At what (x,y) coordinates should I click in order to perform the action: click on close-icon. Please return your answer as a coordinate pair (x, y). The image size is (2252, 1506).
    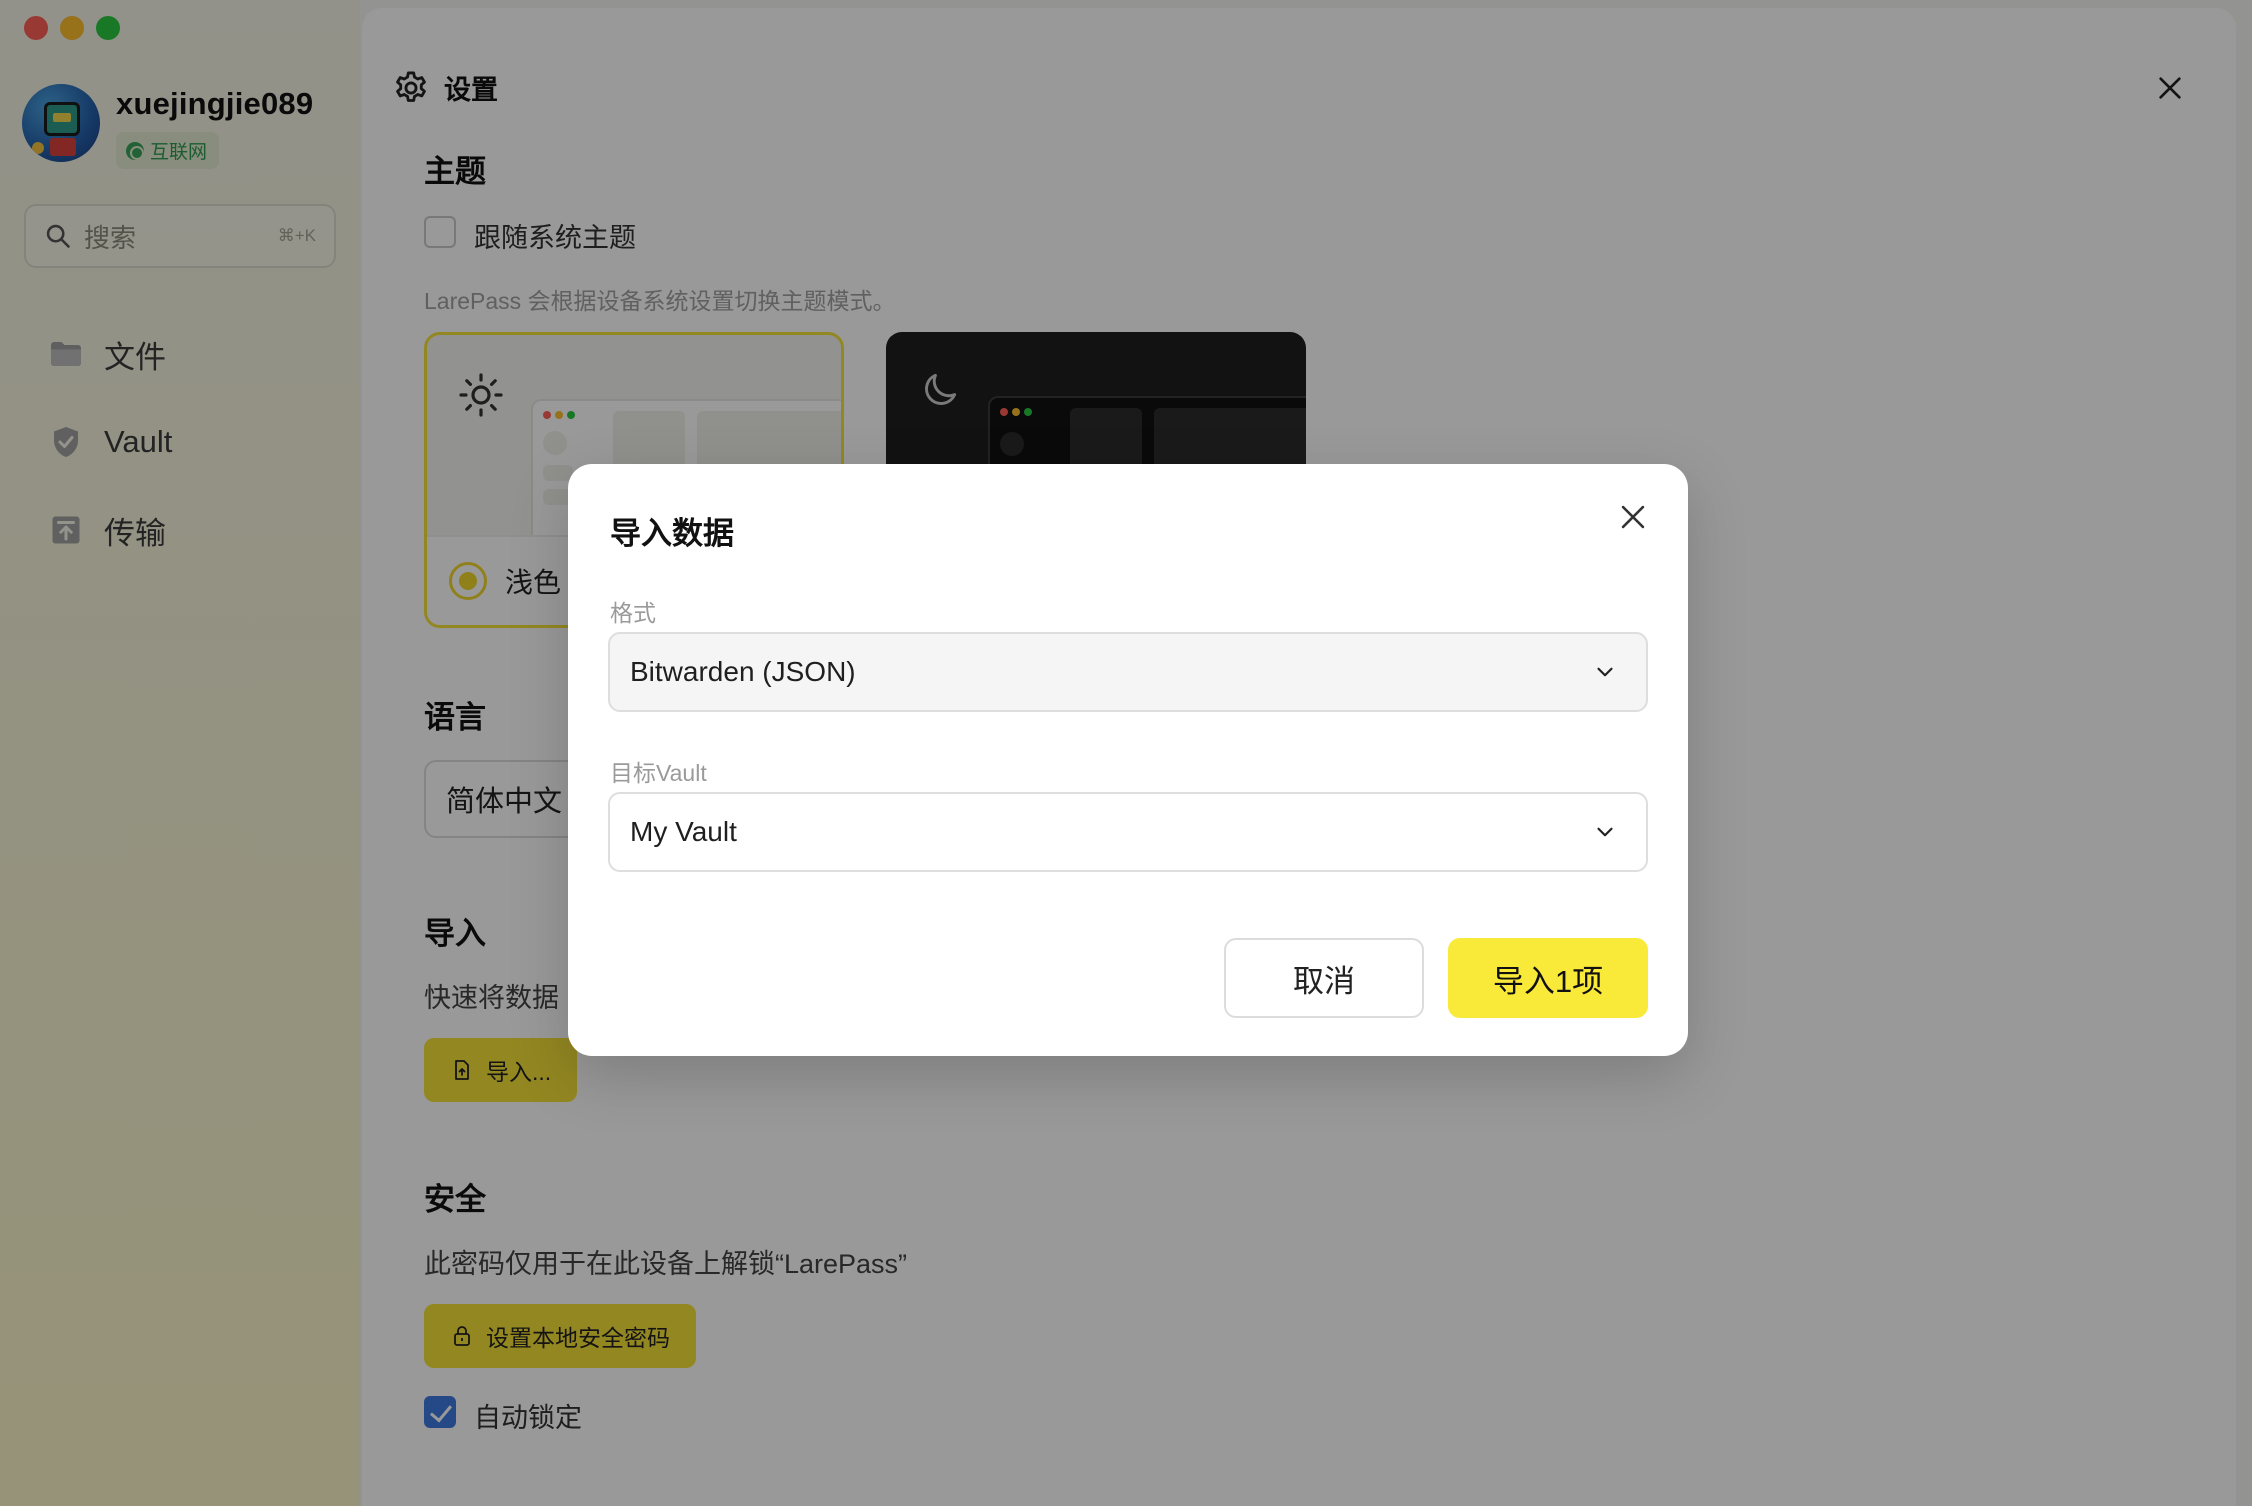
    Looking at the image, I should click on (1633, 517).